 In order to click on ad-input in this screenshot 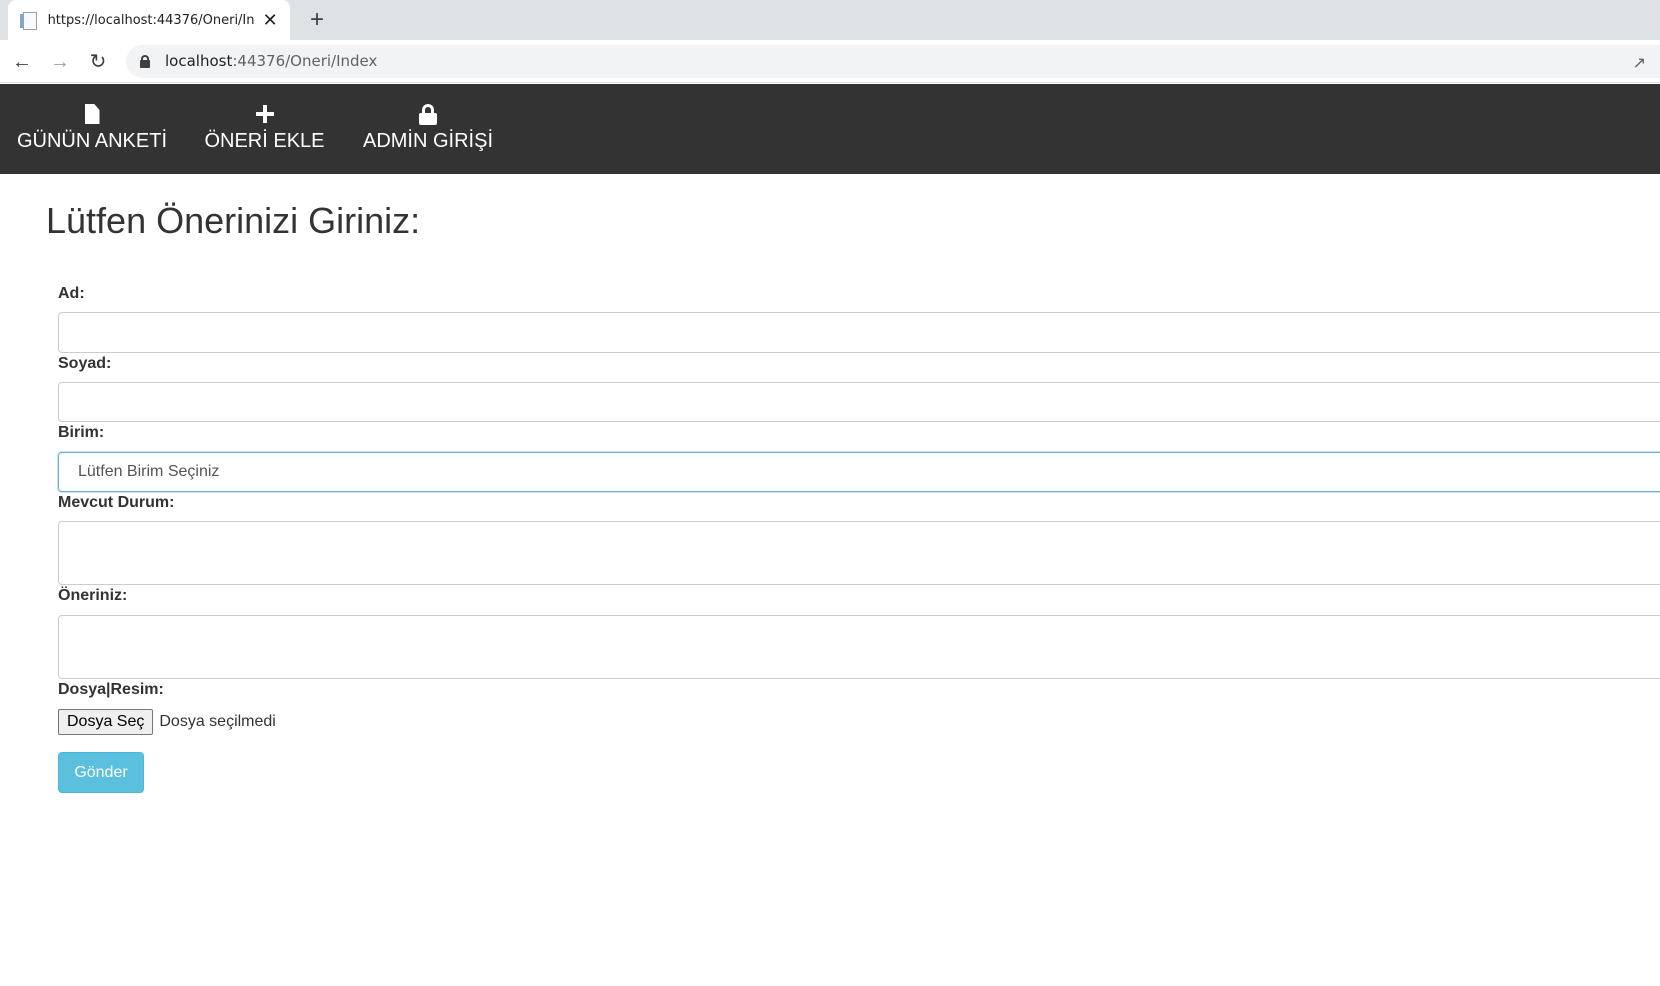, I will do `click(859, 332)`.